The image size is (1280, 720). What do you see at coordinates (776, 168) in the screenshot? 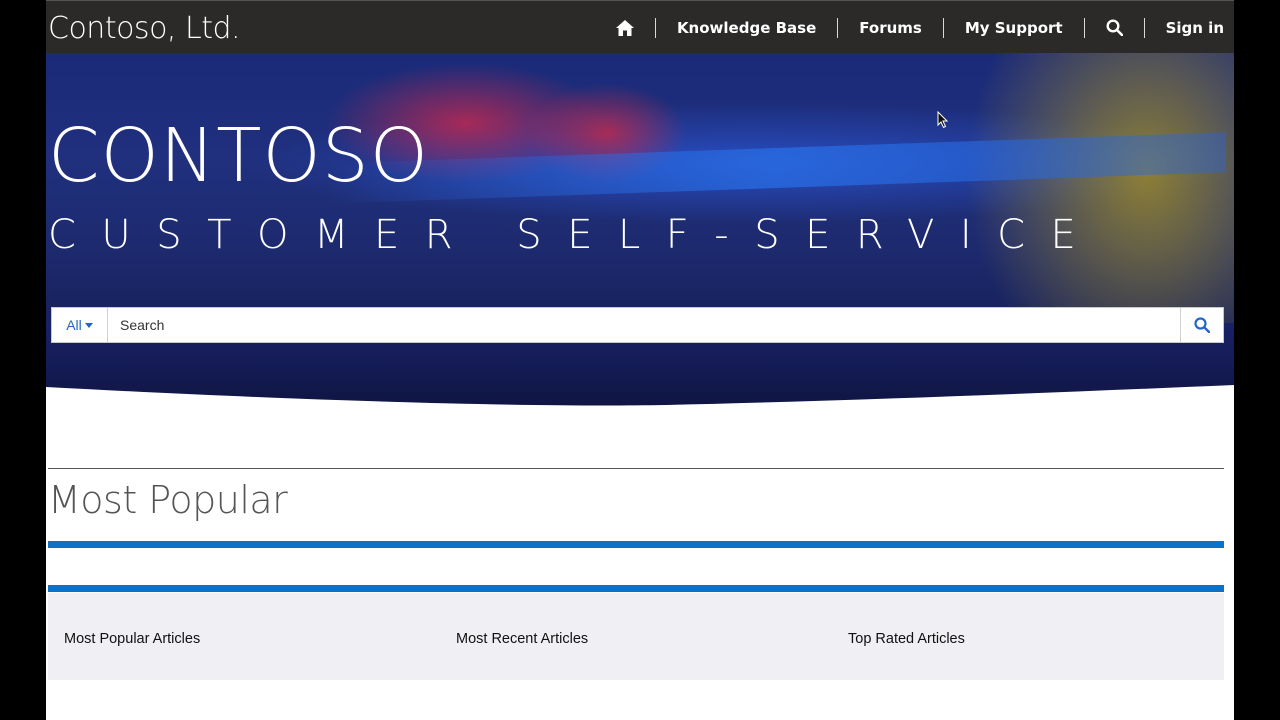
I see `hero-background-beam` at bounding box center [776, 168].